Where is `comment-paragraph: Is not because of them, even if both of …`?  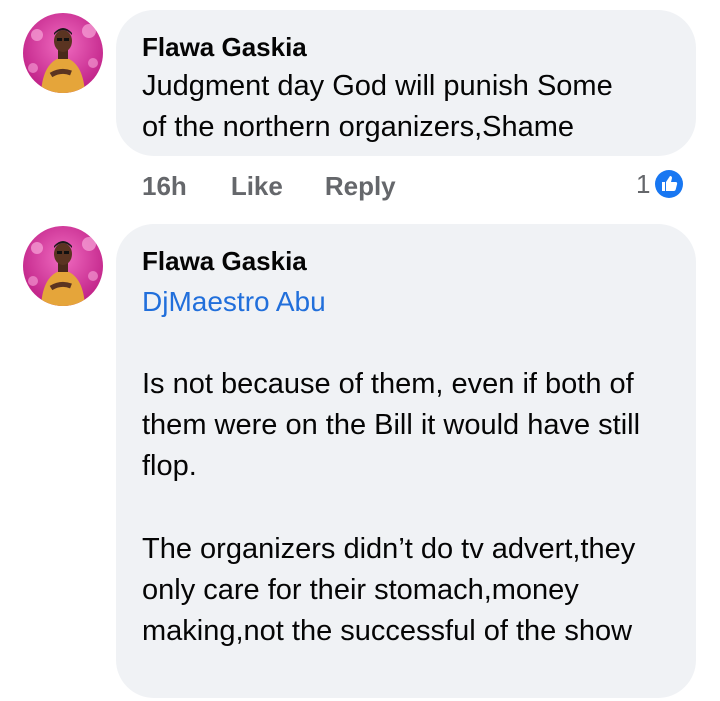
comment-paragraph: Is not because of them, even if both of … is located at coordinates (391, 425).